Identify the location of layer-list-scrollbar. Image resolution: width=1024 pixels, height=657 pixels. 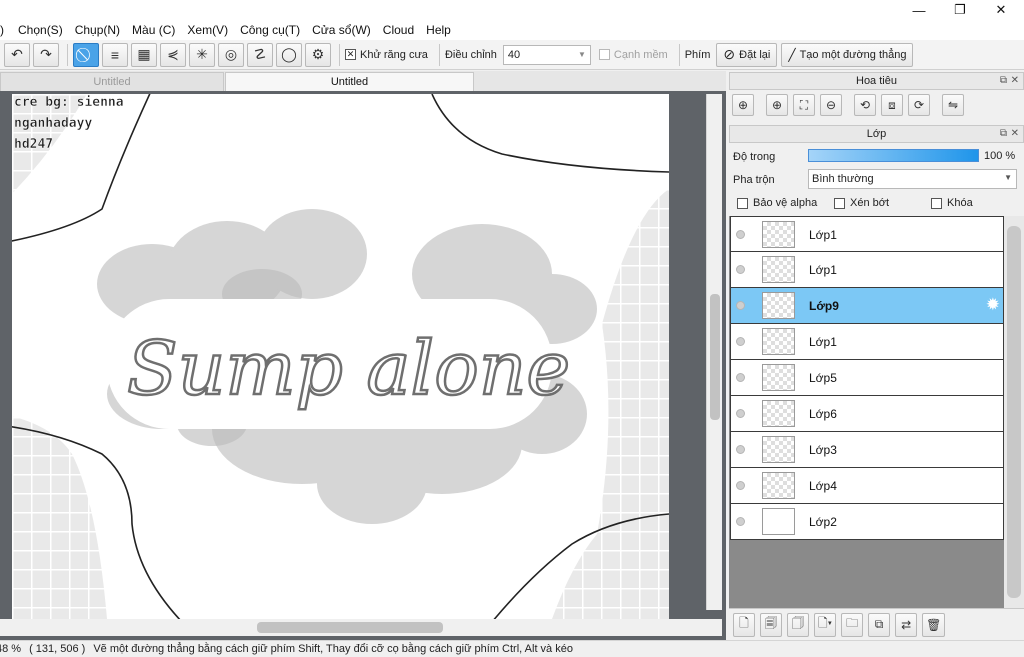
(1014, 412).